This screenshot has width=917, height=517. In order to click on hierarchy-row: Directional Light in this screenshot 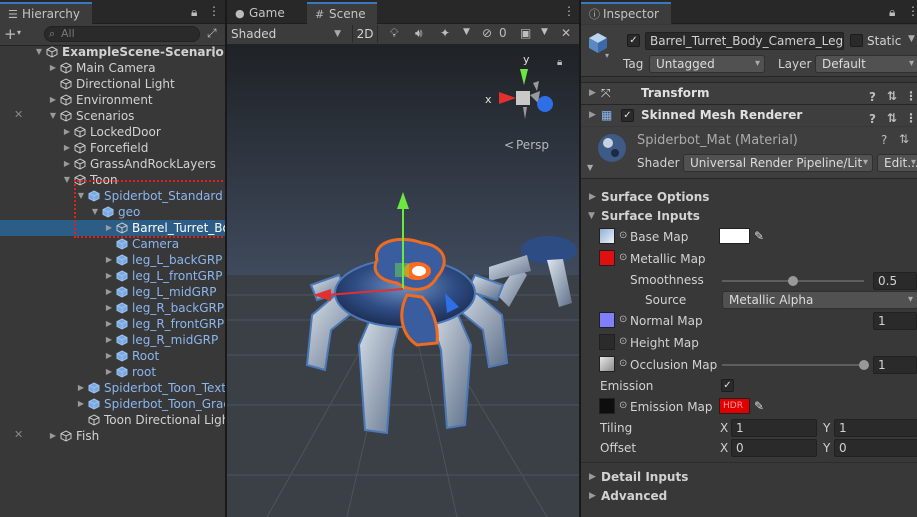, I will do `click(112, 84)`.